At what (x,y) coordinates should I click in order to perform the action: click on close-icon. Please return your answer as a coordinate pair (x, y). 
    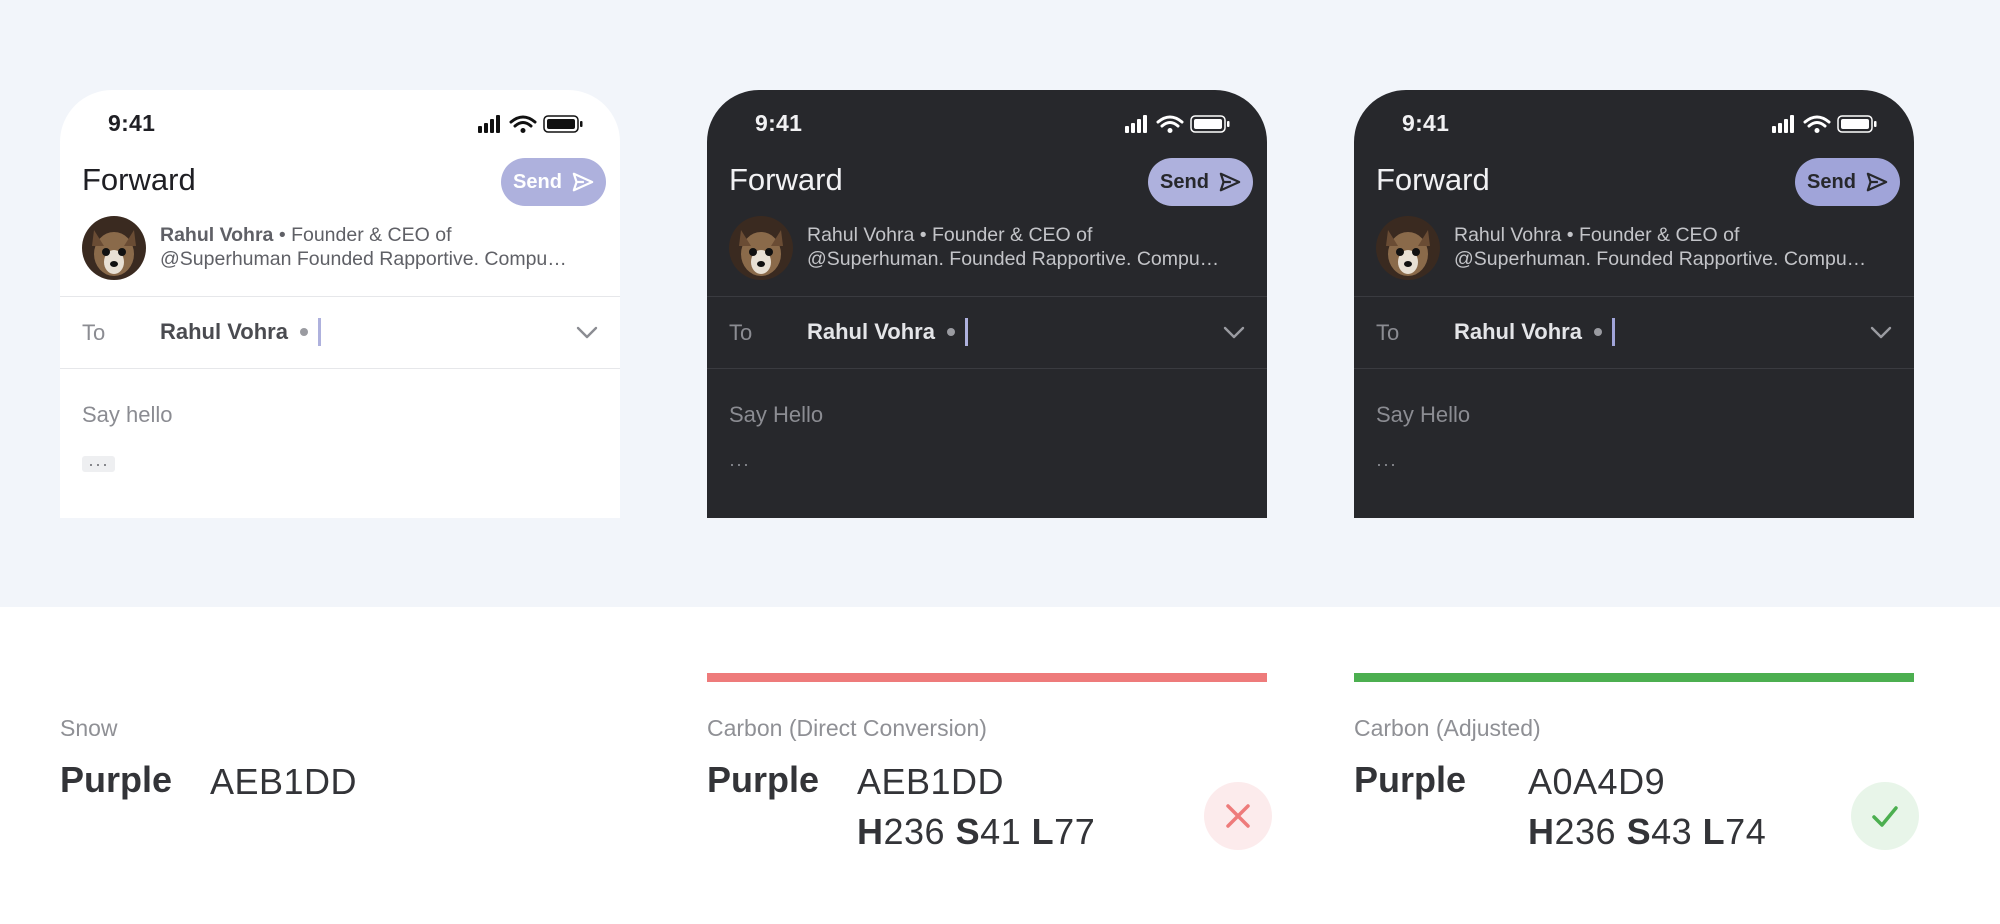
    Looking at the image, I should click on (1238, 816).